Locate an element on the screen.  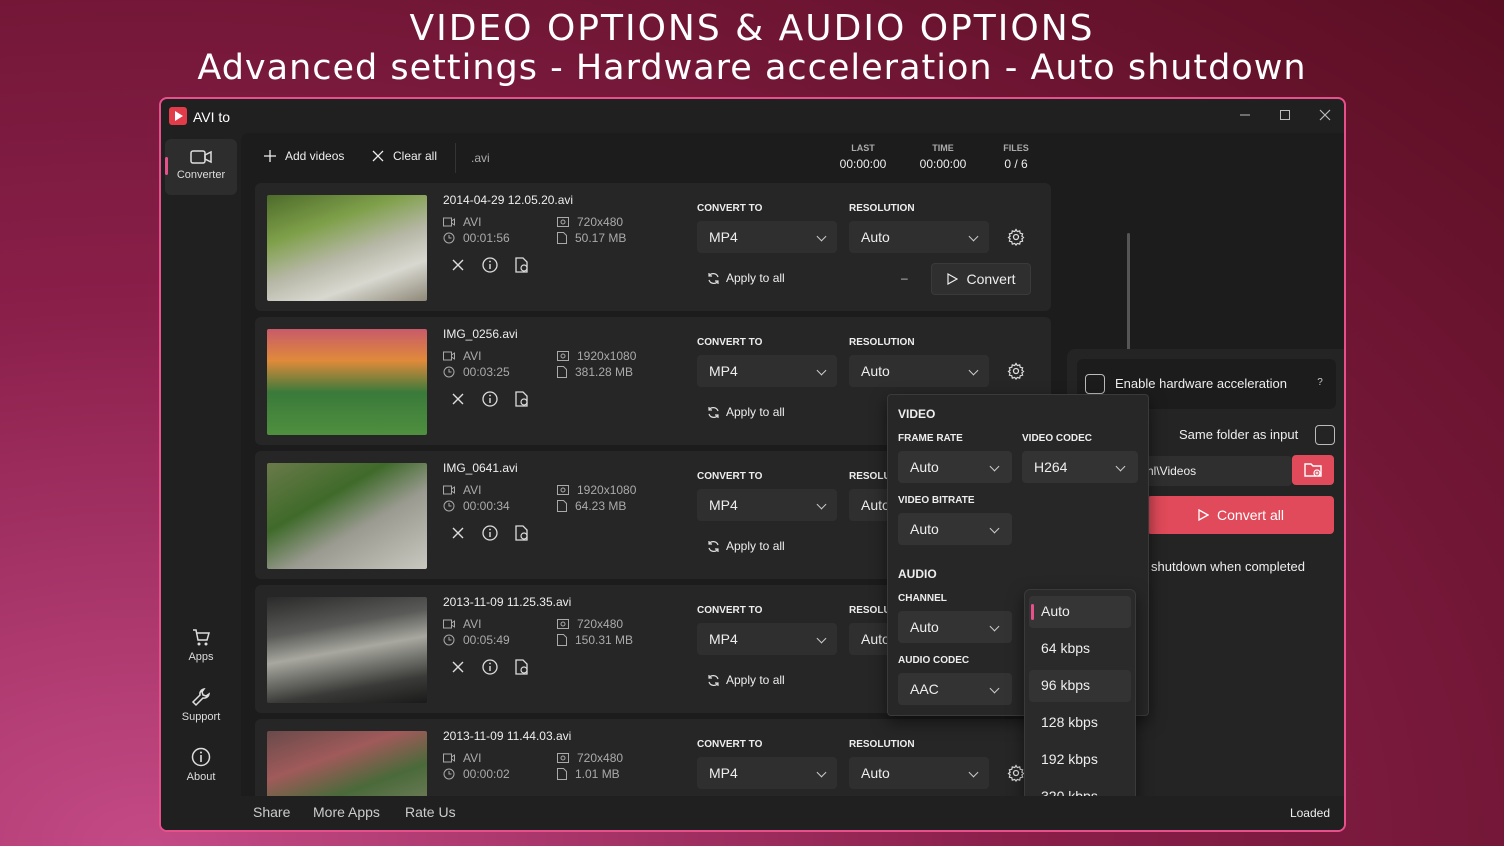
promo-title: VIDEO OPTIONS & AUDIO OPTIONS is located at coordinates (752, 28).